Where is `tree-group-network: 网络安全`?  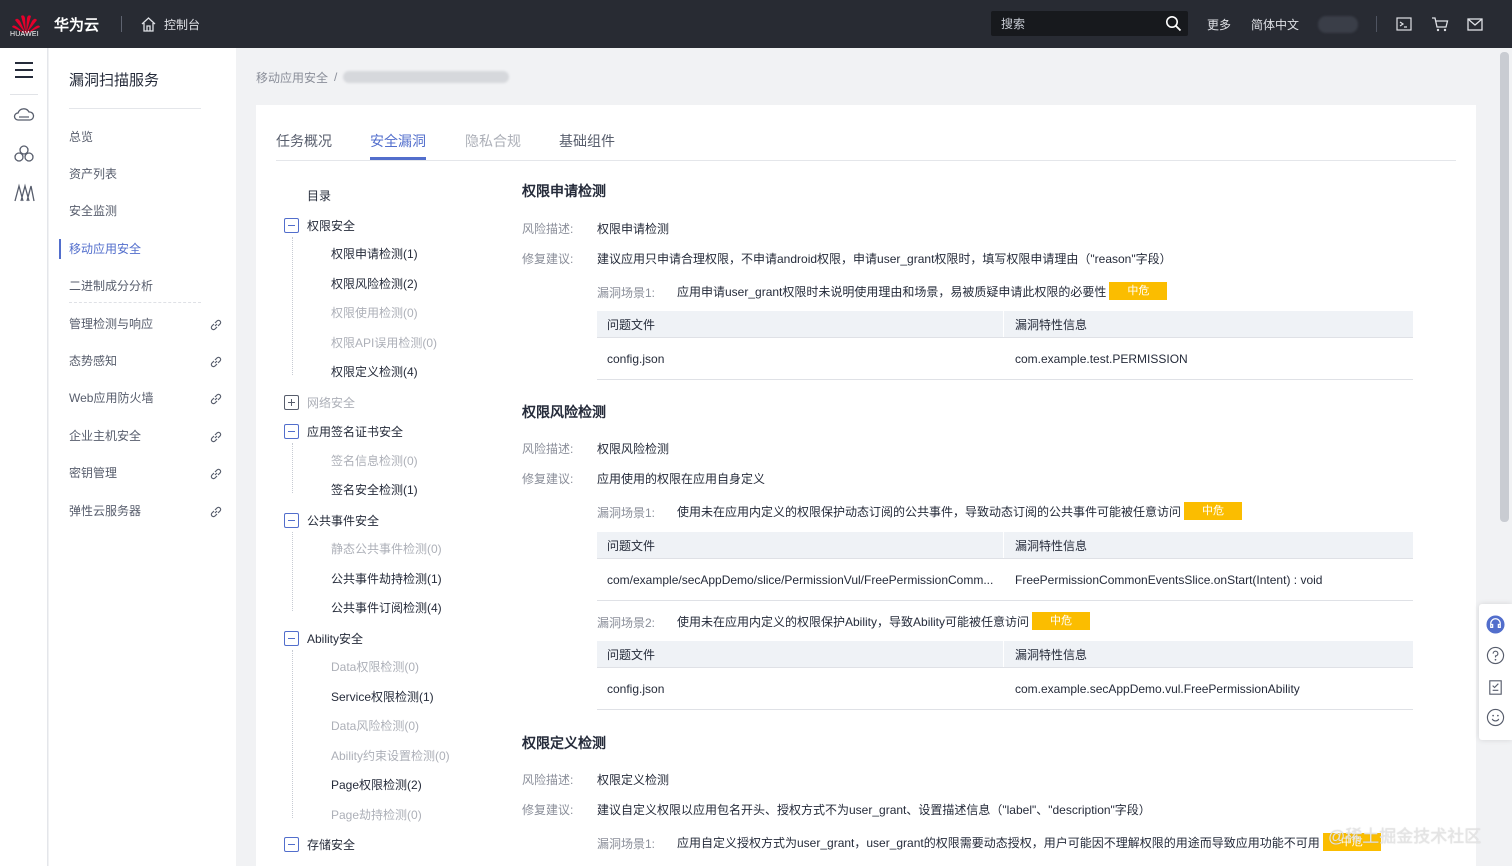
tree-group-network: 网络安全 is located at coordinates (319, 402).